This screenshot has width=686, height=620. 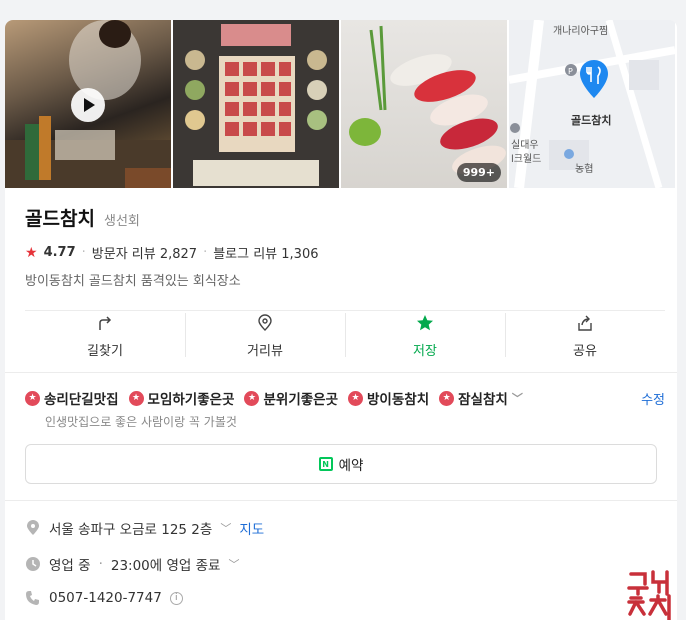 I want to click on map-pin-label: 골드참치, so click(x=591, y=120).